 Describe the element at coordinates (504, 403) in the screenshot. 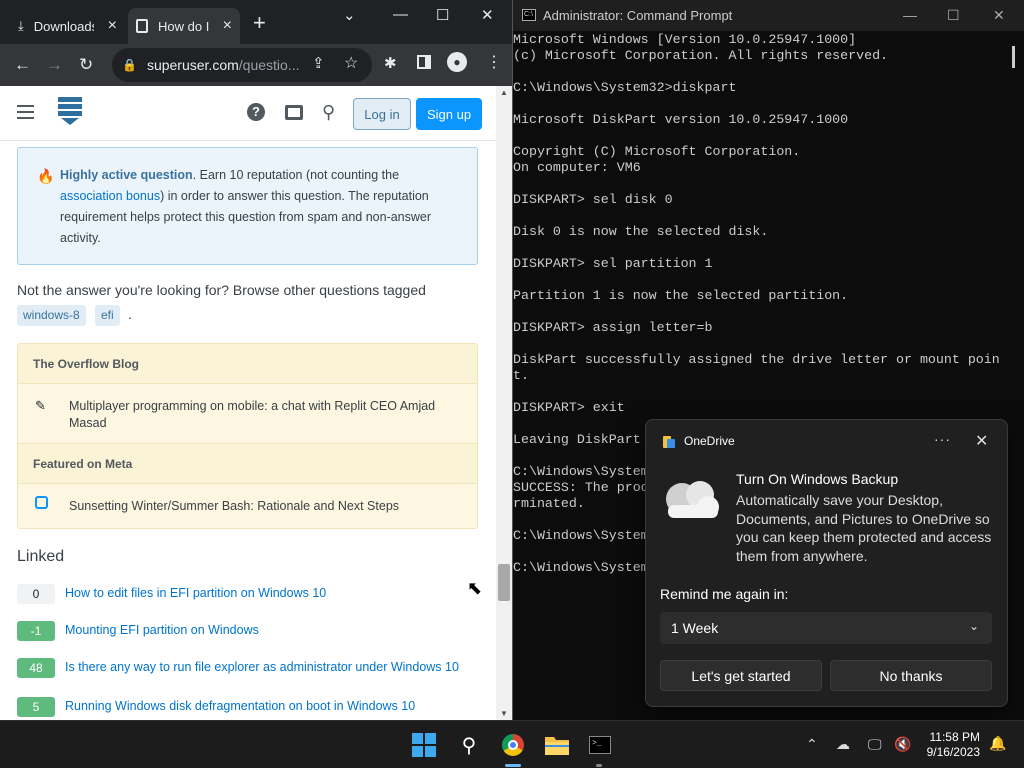

I see `page-scrollbar: ▲ ▼` at that location.